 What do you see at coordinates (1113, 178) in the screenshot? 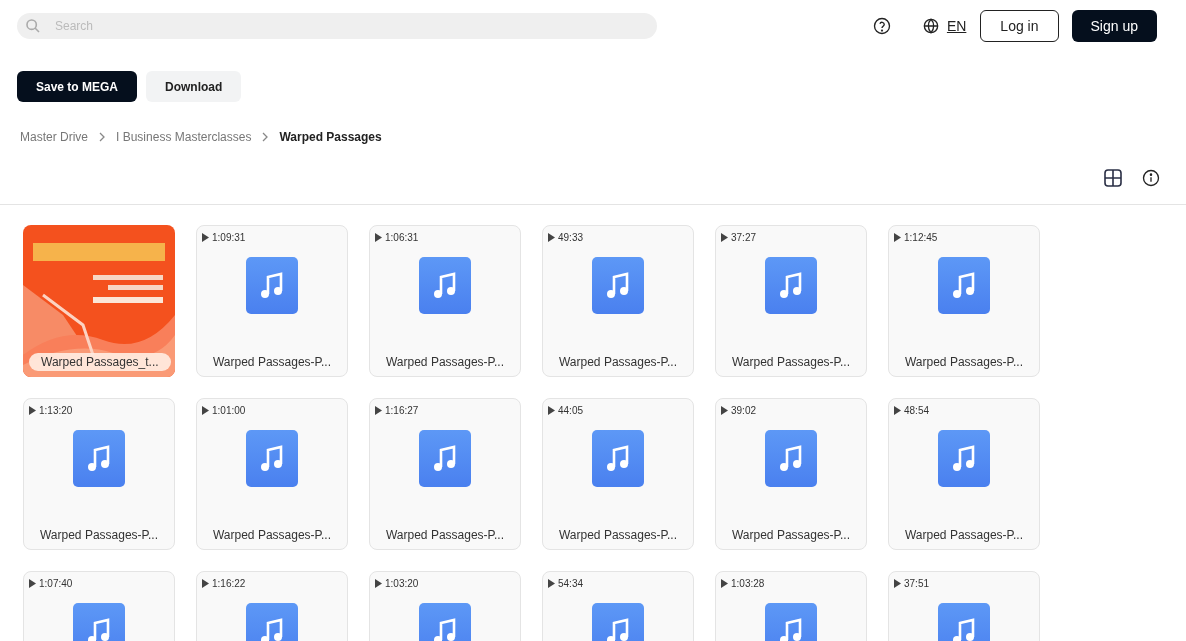
I see `grid-view-icon` at bounding box center [1113, 178].